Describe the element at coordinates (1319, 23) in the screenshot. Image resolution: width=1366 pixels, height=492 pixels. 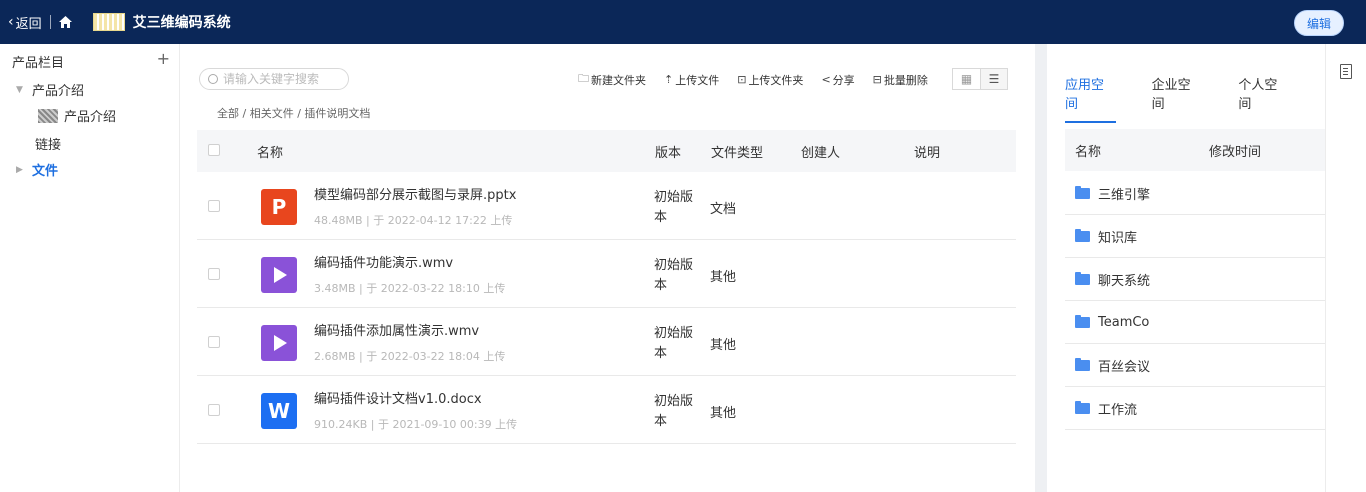
I see `edit-button: 编辑` at that location.